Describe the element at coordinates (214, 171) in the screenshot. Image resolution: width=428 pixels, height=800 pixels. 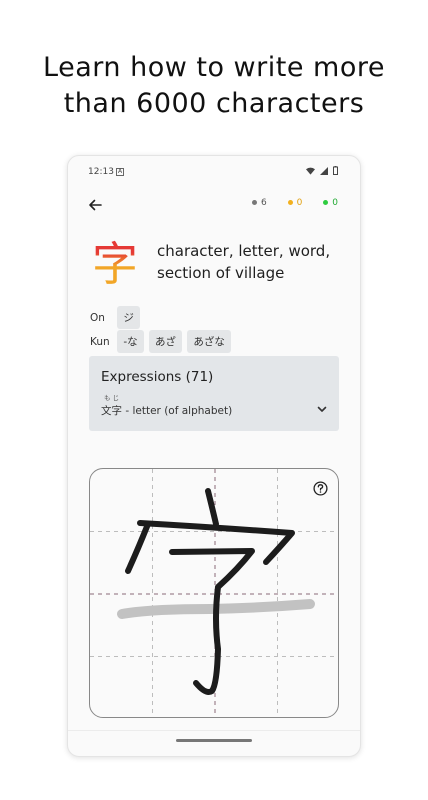
I see `status-bar: 12:13 A` at that location.